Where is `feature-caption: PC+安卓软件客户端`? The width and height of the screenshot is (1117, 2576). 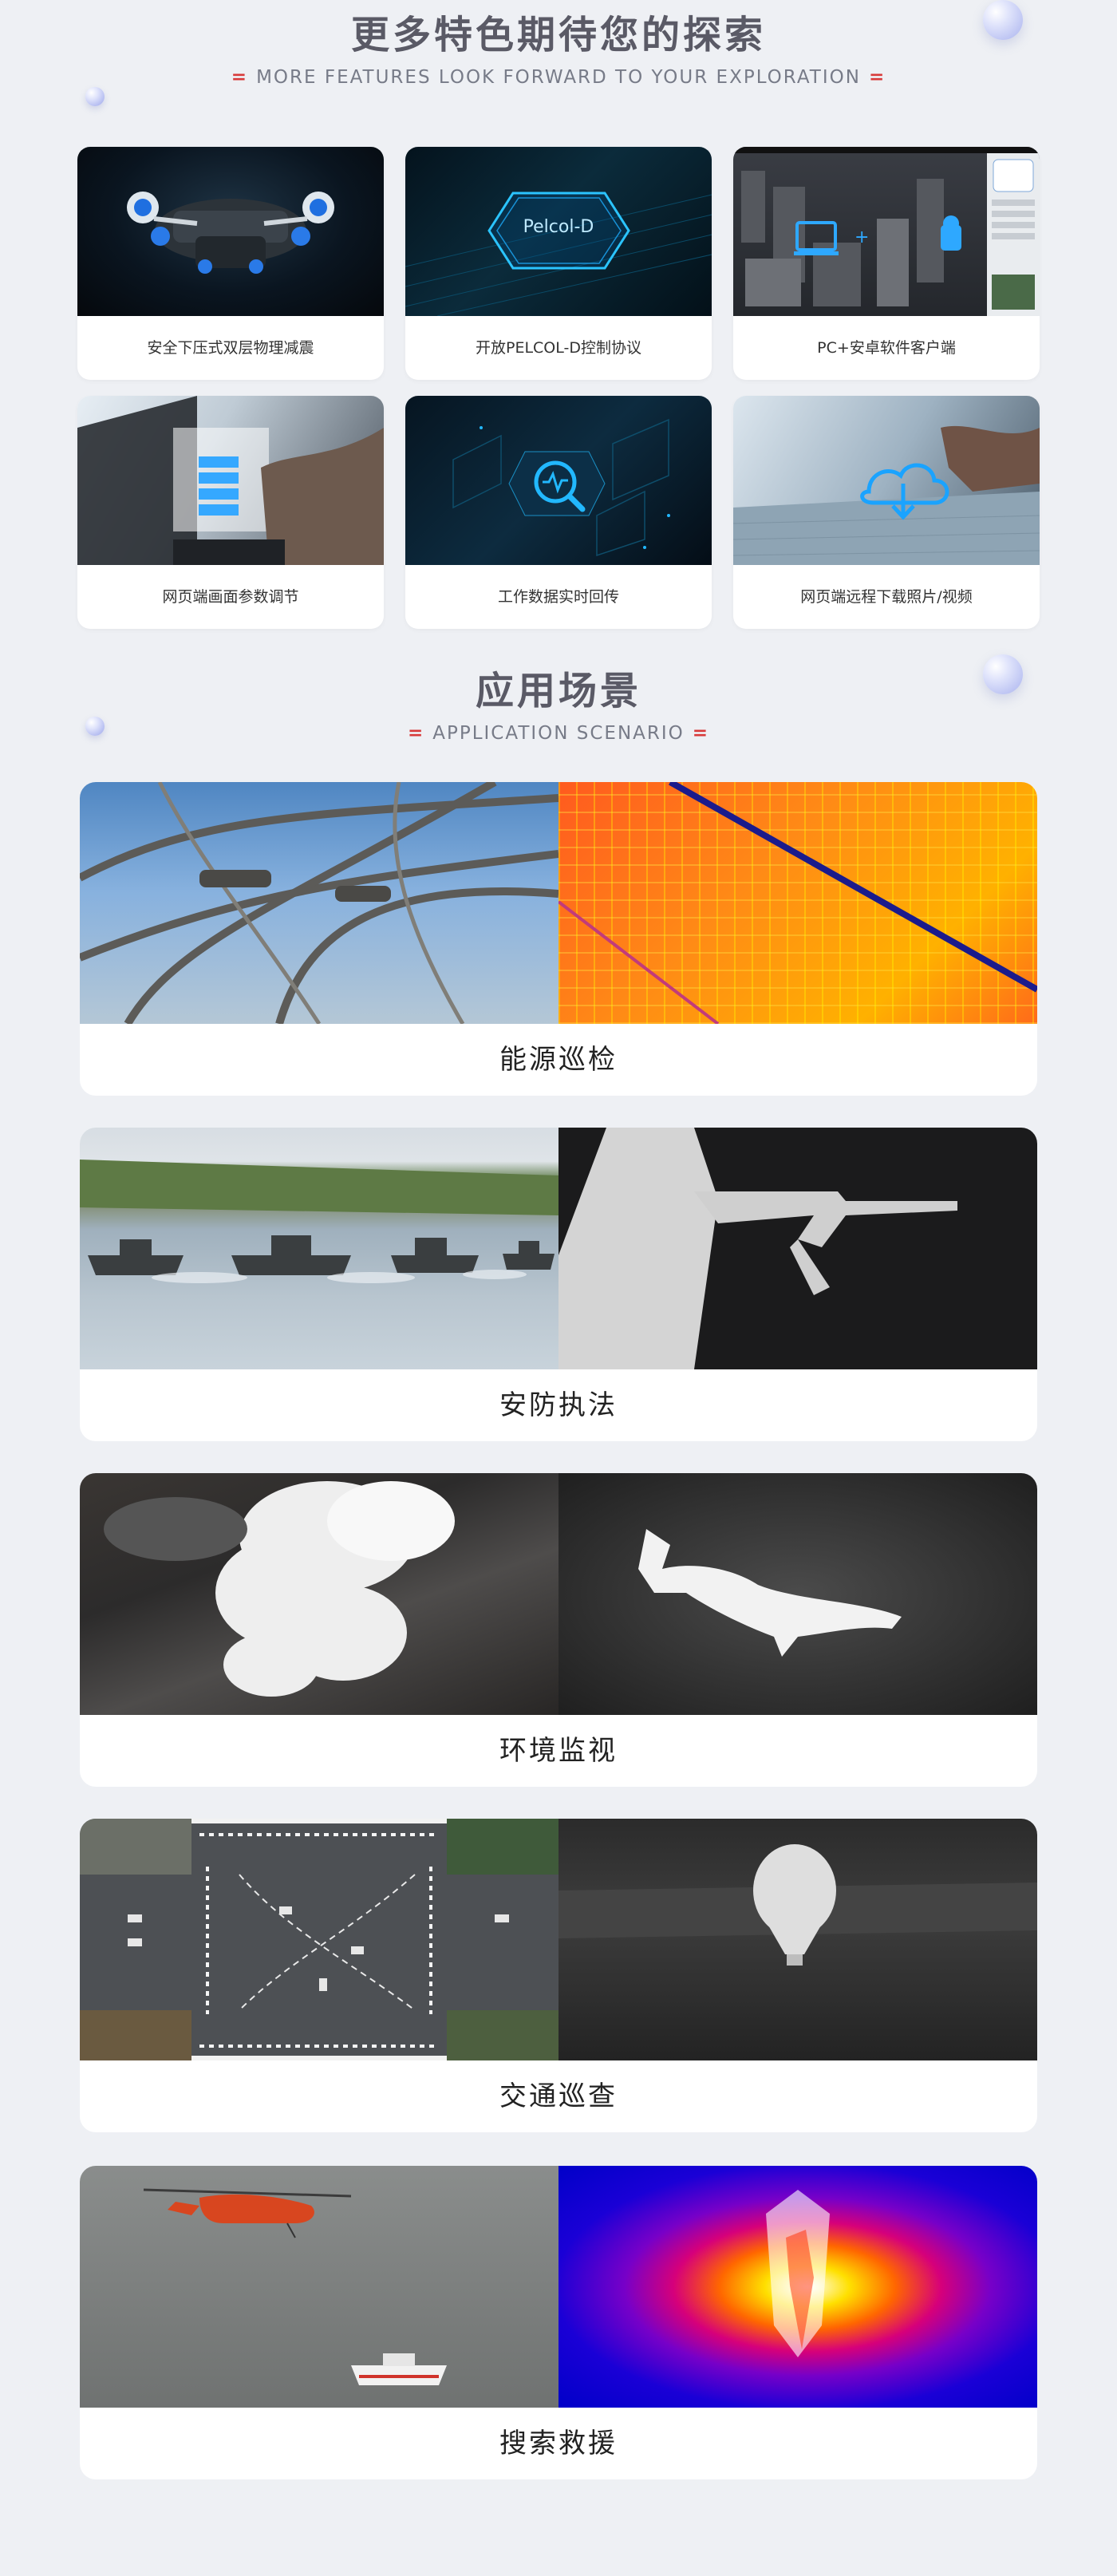 feature-caption: PC+安卓软件客户端 is located at coordinates (886, 348).